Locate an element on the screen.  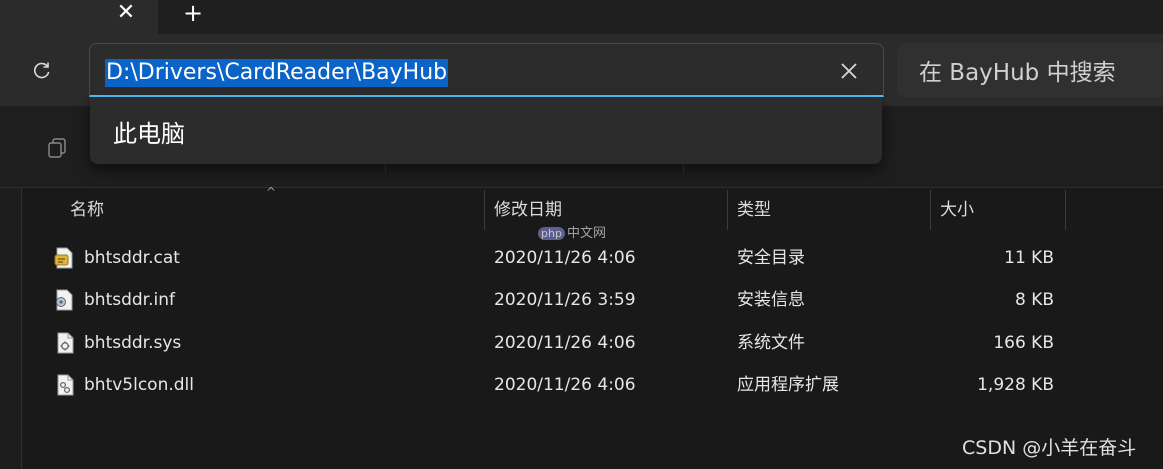
file-size: 1,928 KB is located at coordinates (1015, 385).